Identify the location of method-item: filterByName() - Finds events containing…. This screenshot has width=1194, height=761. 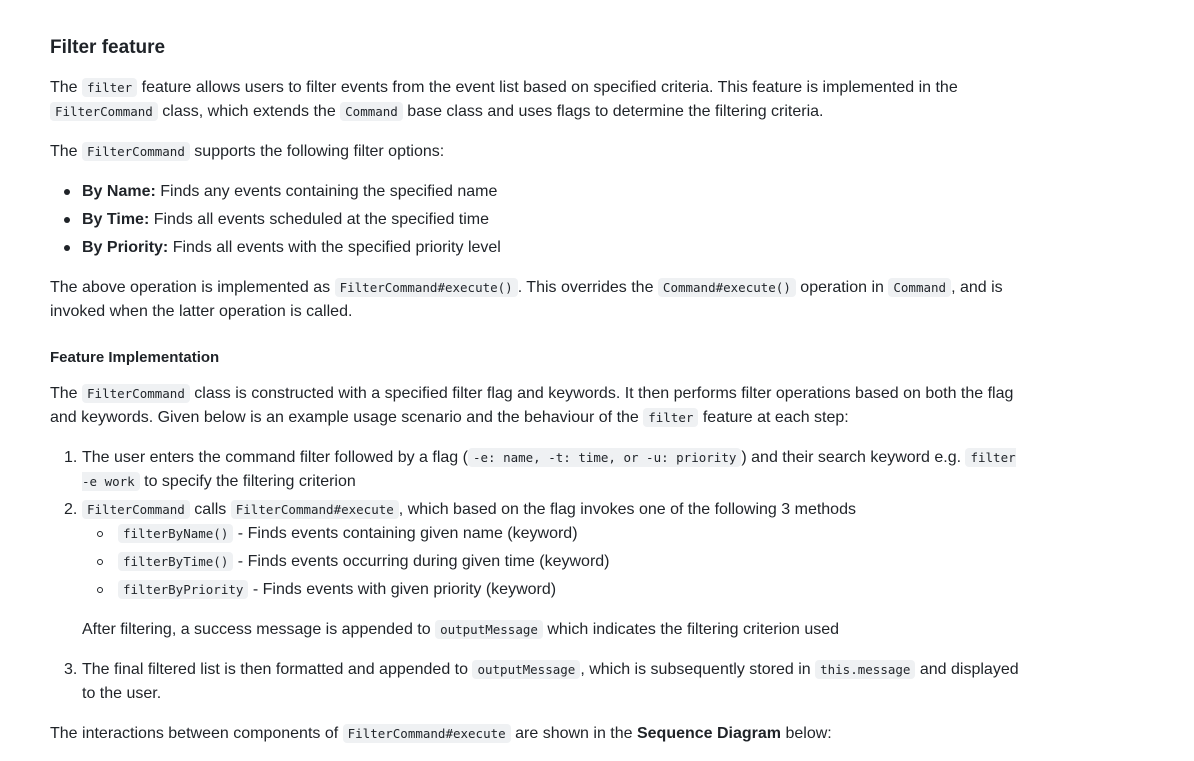
(563, 534).